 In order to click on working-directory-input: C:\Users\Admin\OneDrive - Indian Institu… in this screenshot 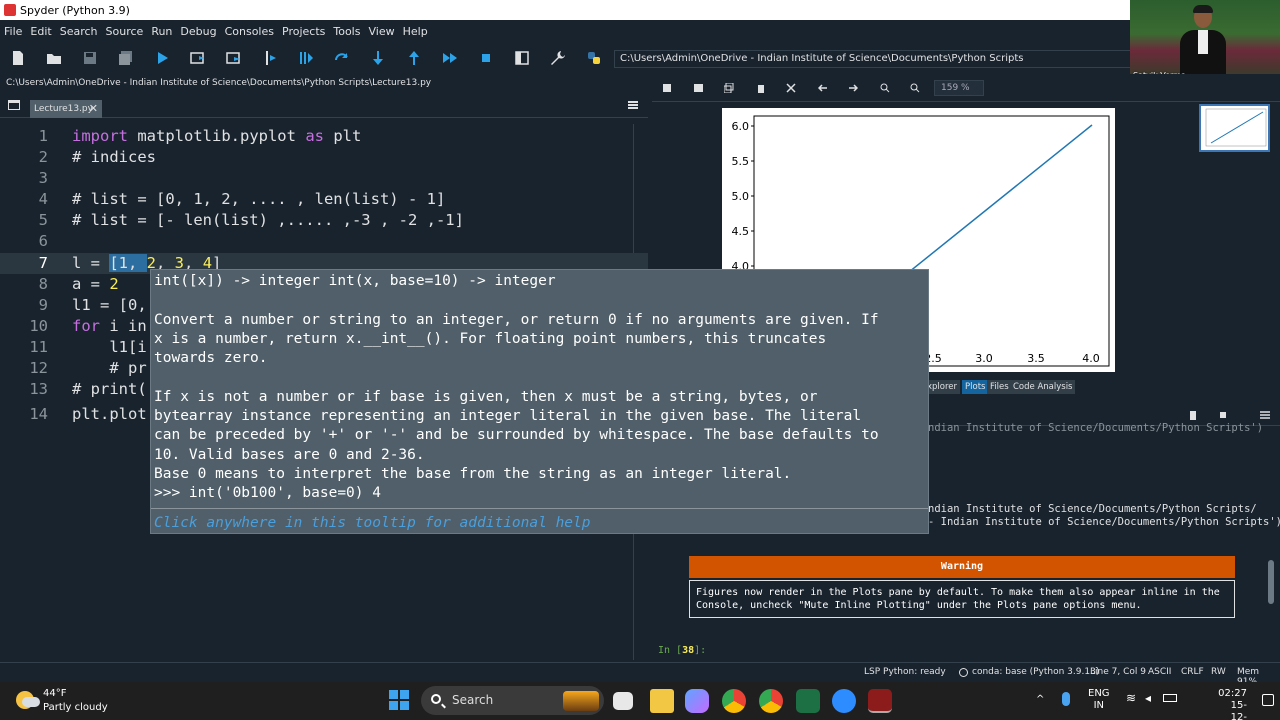, I will do `click(874, 59)`.